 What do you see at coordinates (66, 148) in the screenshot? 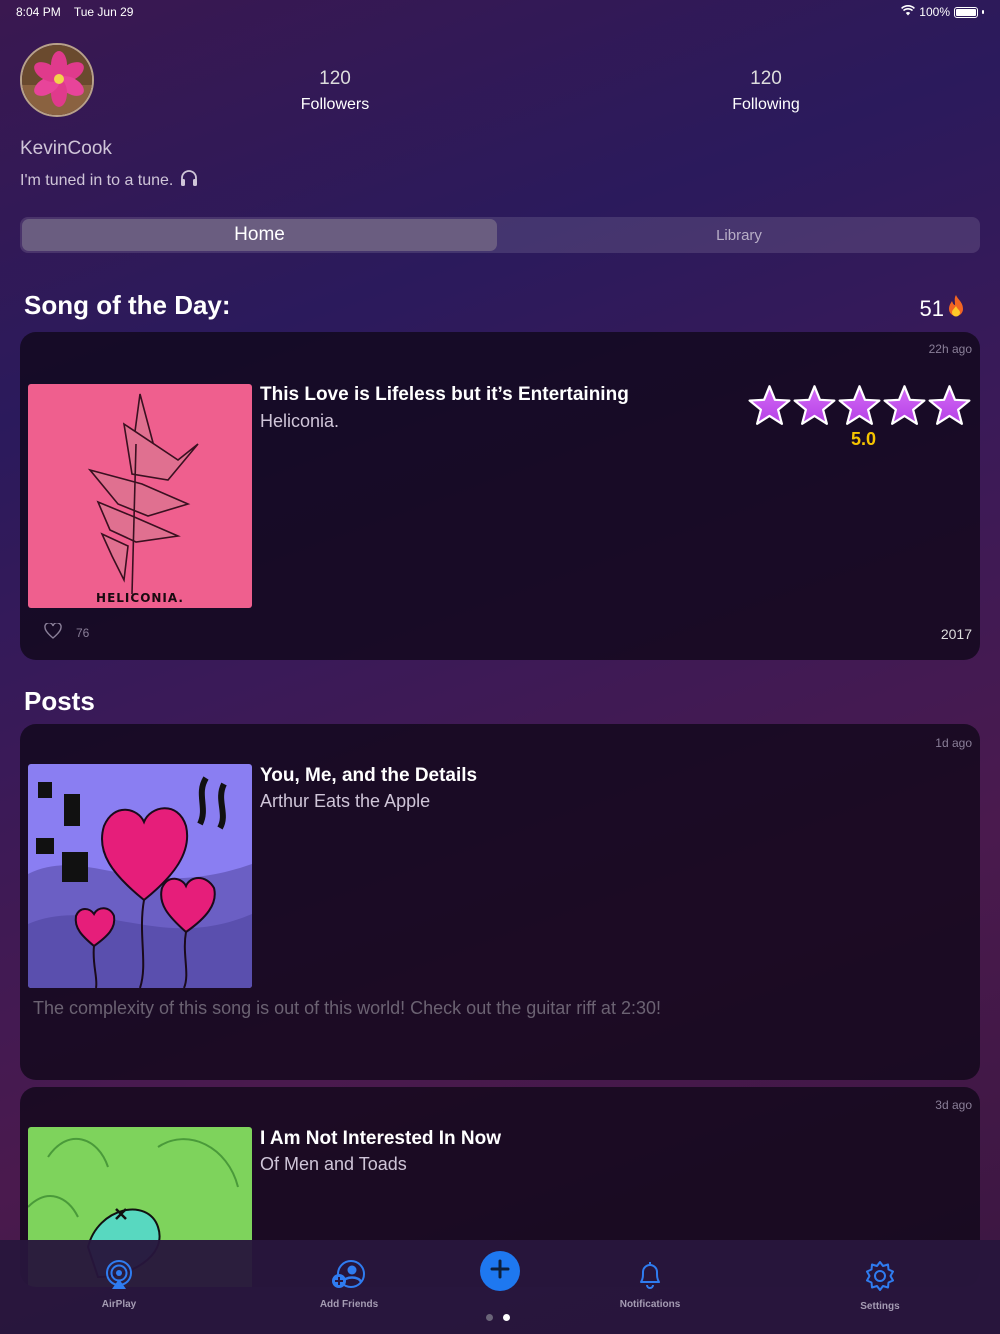
I see `username: KevinCook` at bounding box center [66, 148].